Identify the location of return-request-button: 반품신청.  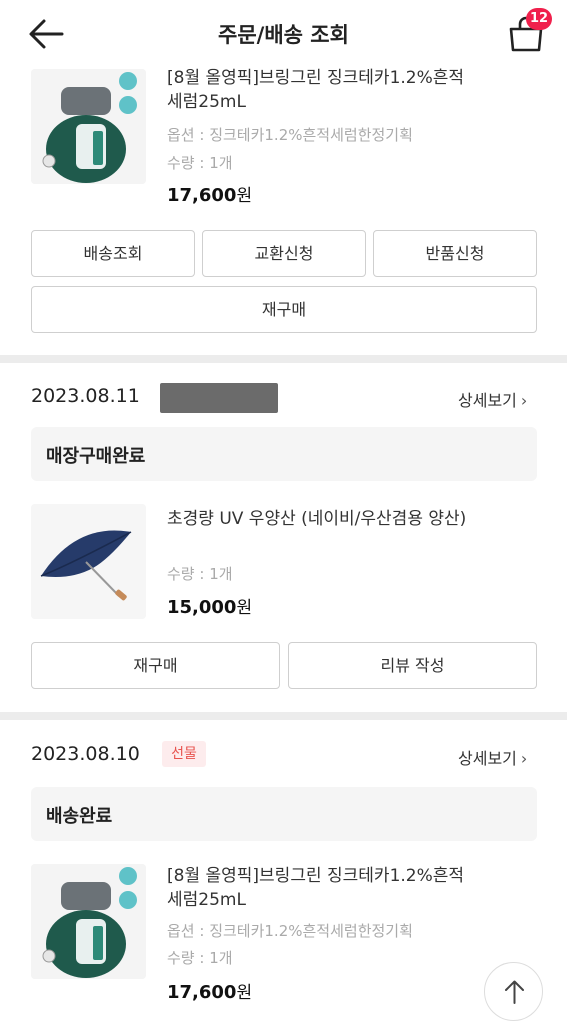
(455, 253).